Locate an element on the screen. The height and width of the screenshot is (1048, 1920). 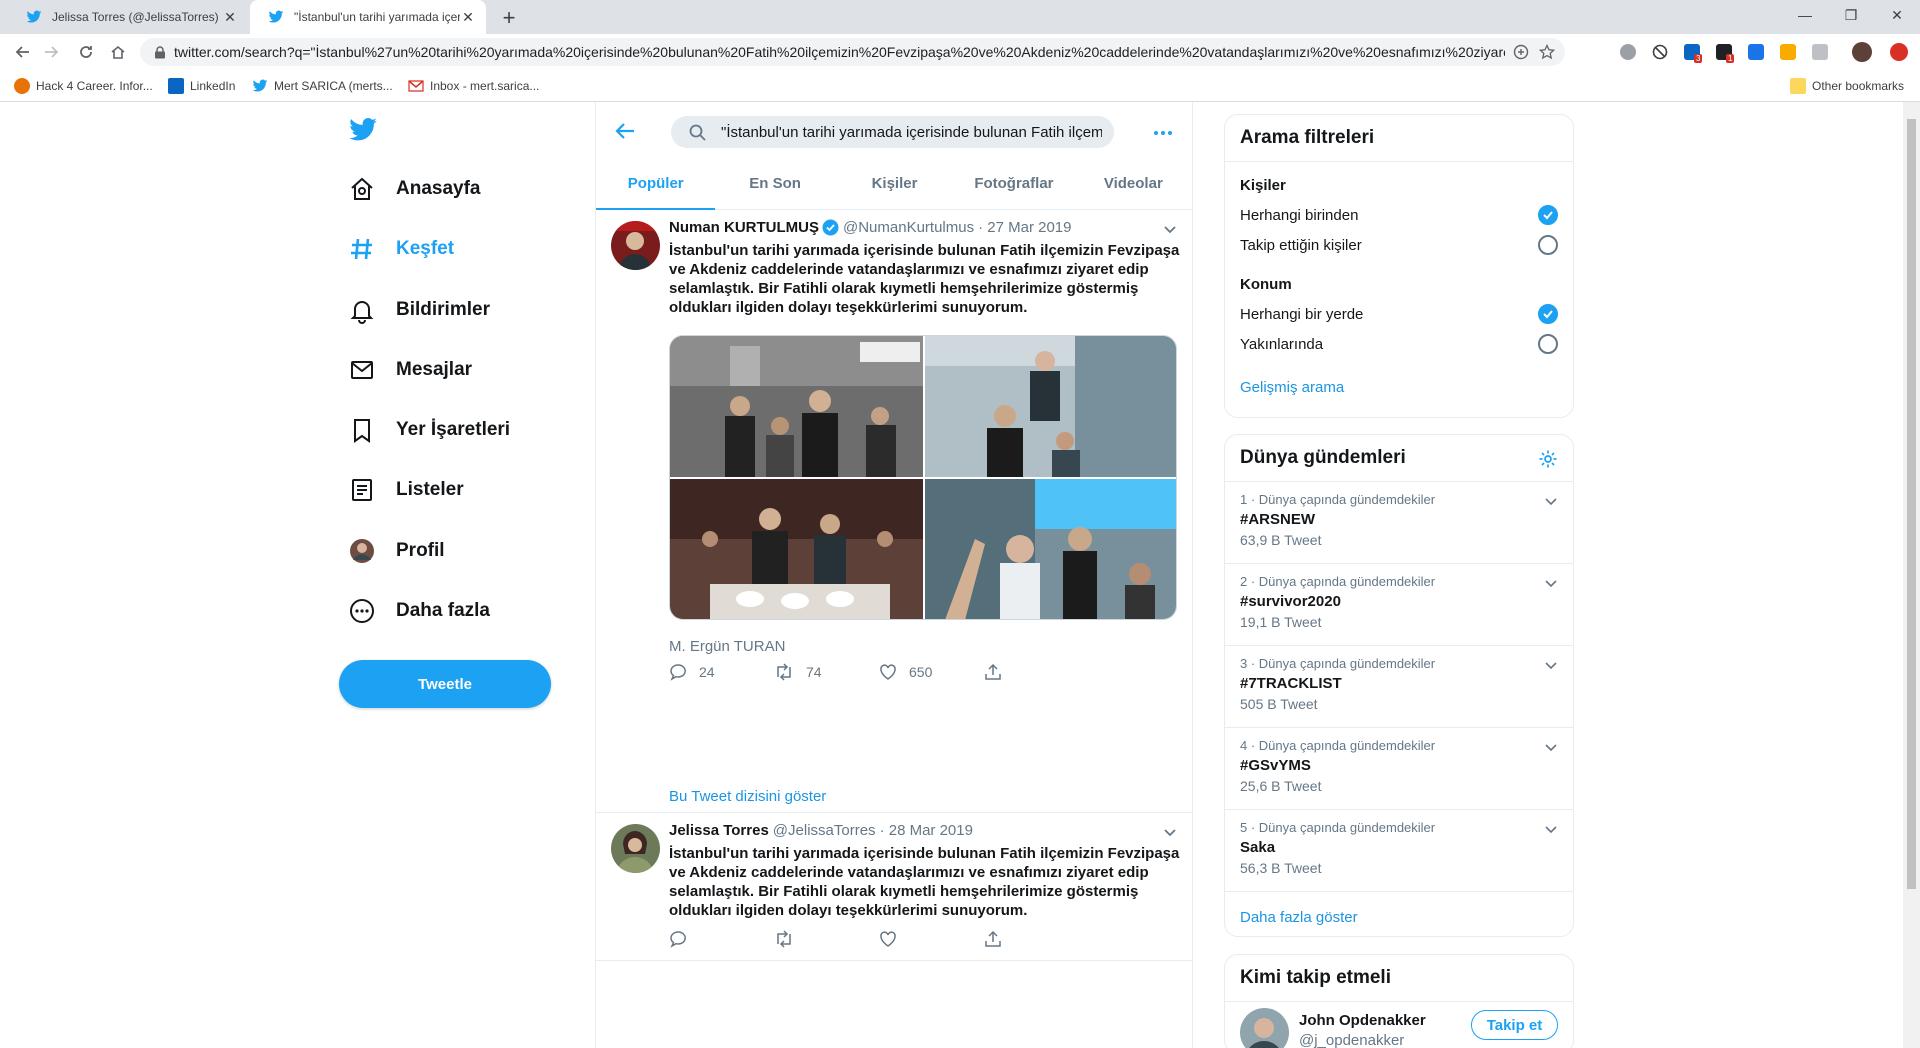
extension-gold-icon is located at coordinates (1788, 52).